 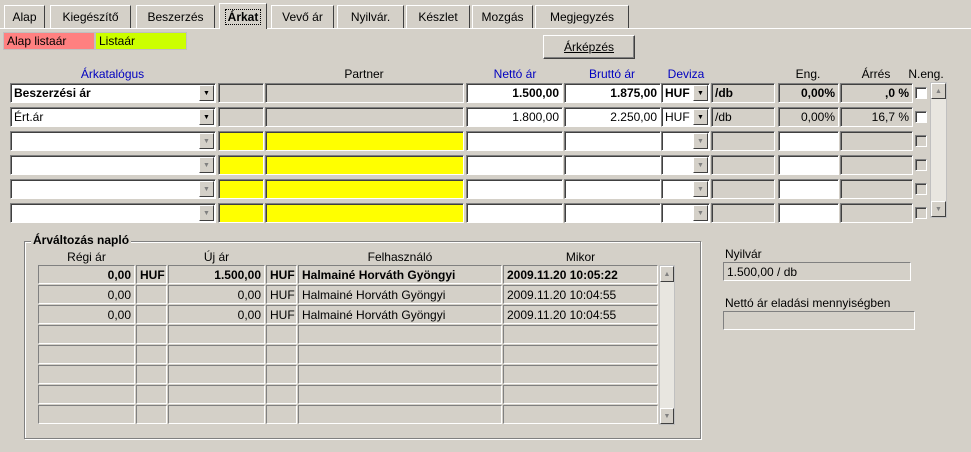 I want to click on netto-field: 1.800,00, so click(x=514, y=117).